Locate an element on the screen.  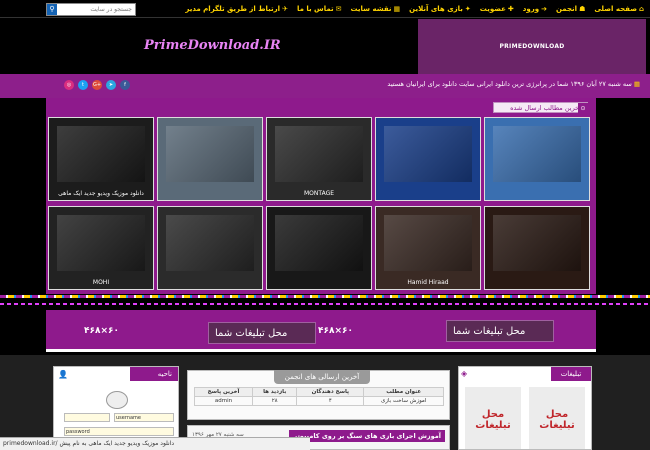
ad-slot-side-1: محل تبلیغات is located at coordinates (493, 418).